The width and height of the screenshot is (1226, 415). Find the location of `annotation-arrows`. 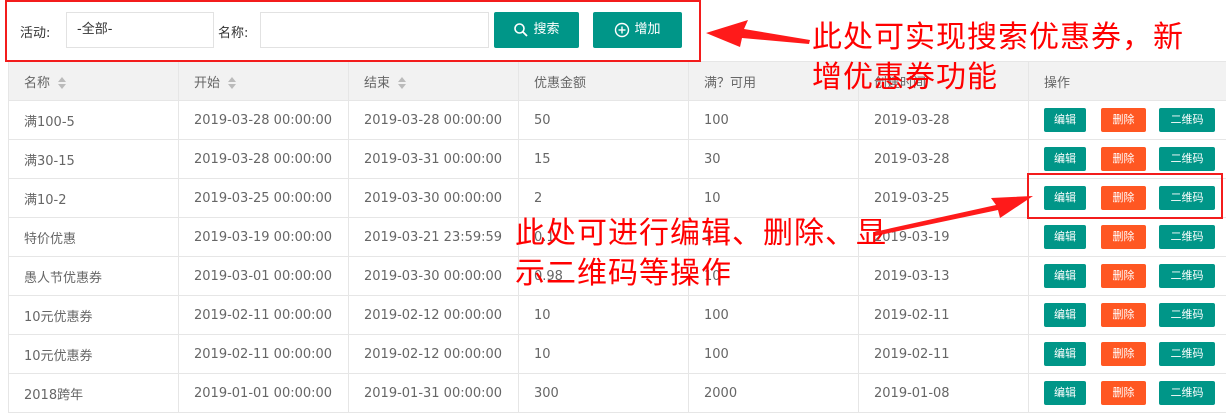

annotation-arrows is located at coordinates (869, 128).